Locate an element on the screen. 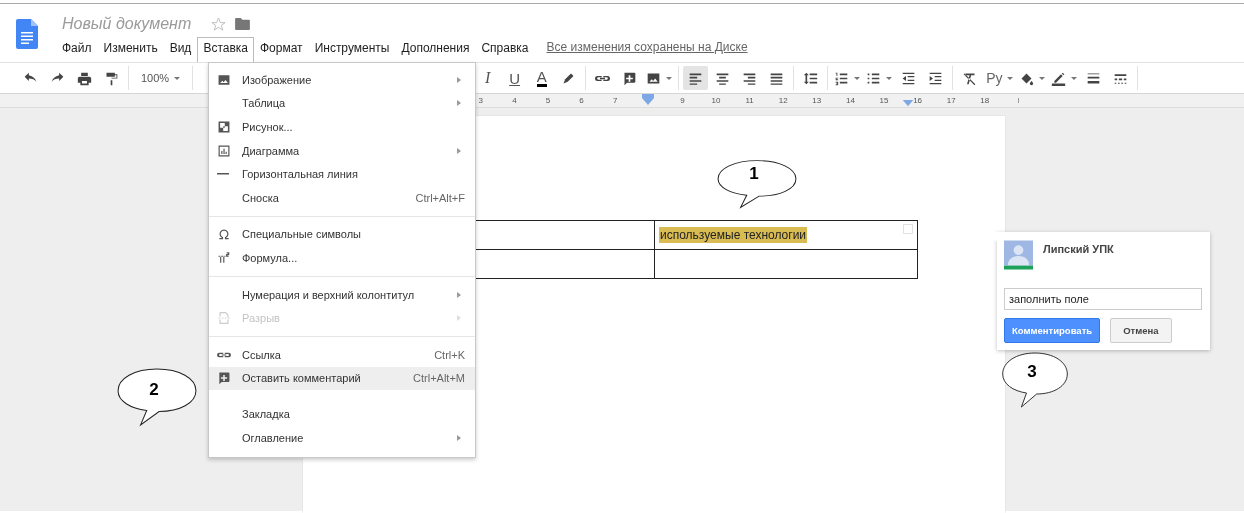 This screenshot has width=1244, height=513. menu-option: Нумерация и верхний колонтитул is located at coordinates (342, 291).